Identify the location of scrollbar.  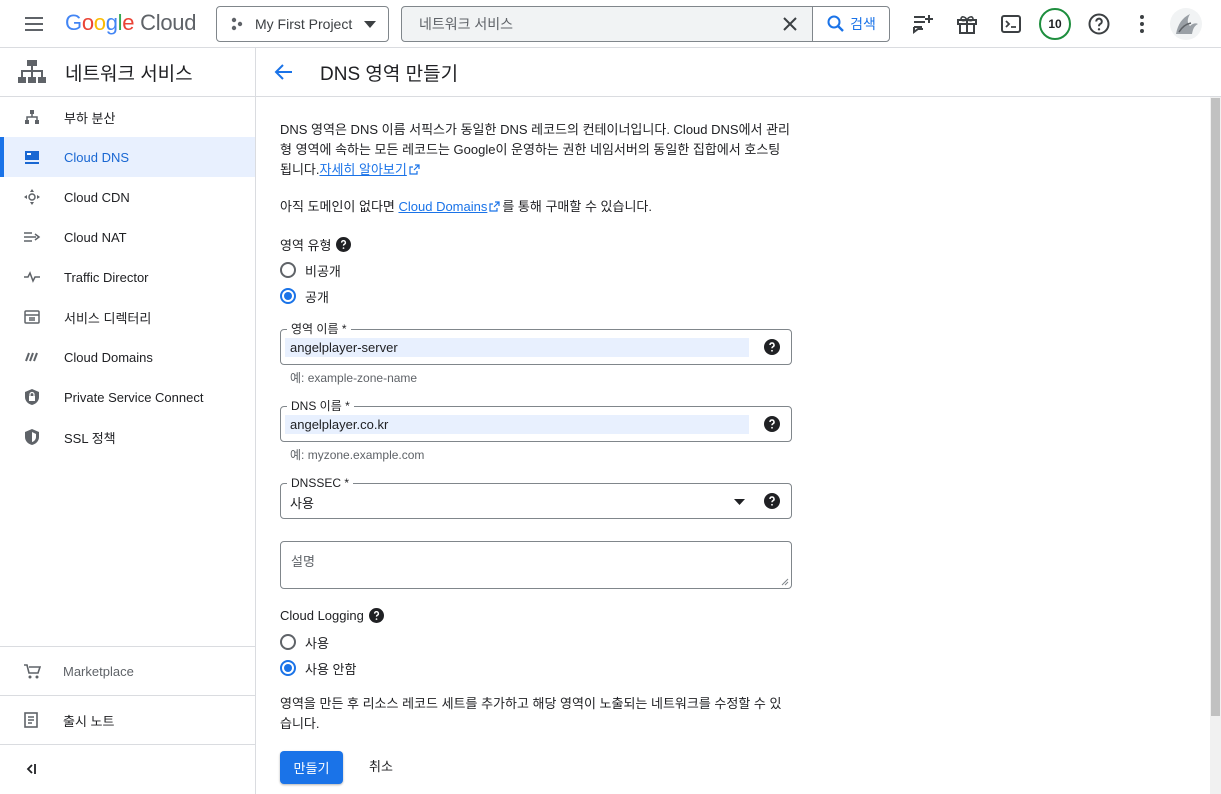
(1215, 445).